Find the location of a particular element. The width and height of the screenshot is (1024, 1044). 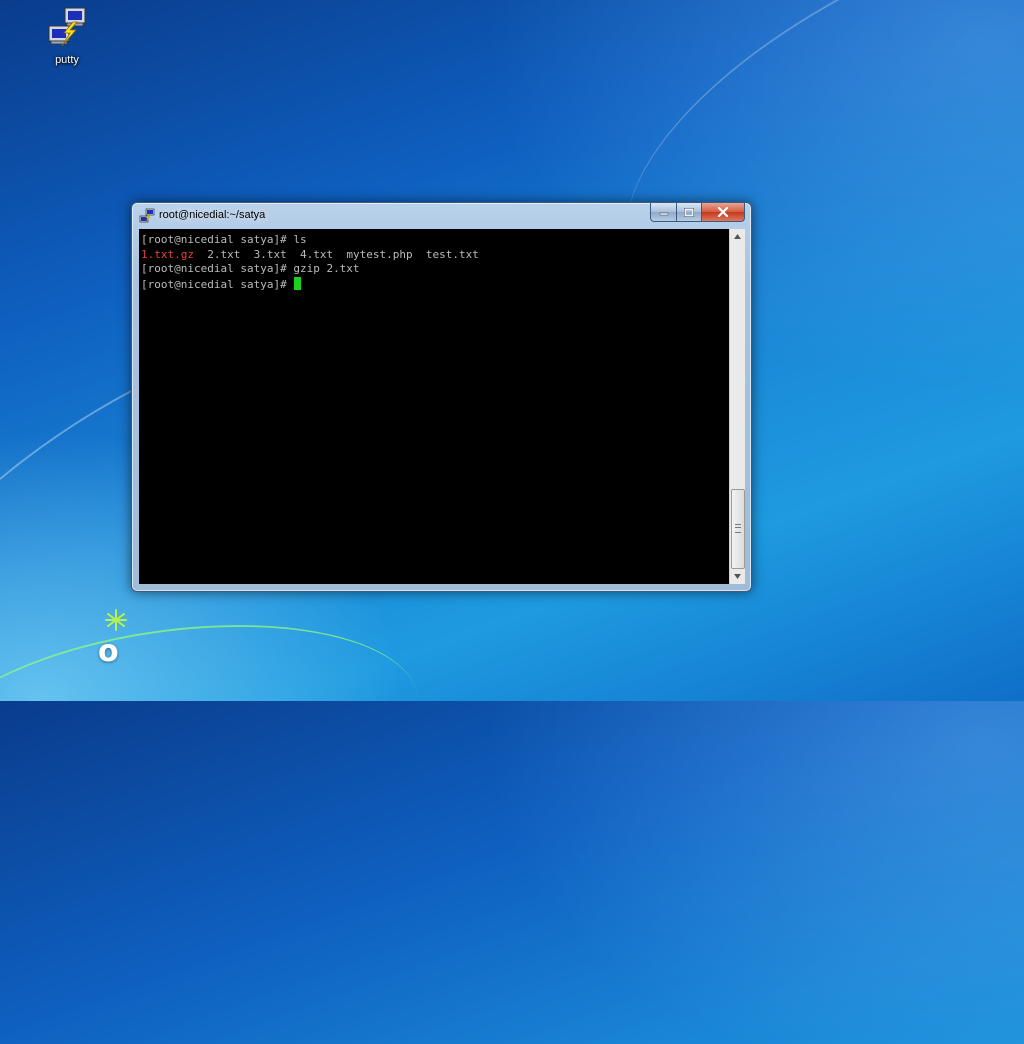

wallpaper-swoosh is located at coordinates (216, 731).